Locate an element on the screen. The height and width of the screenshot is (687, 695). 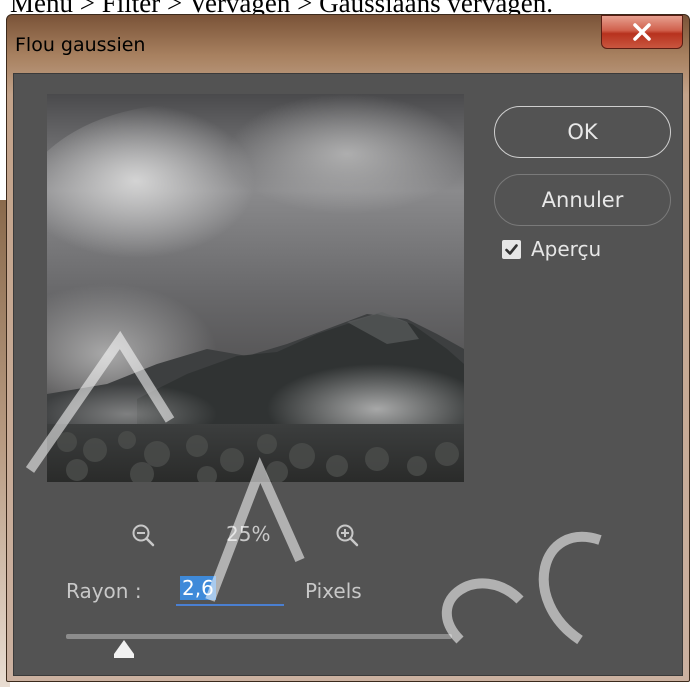
radius-slider-thumb-base is located at coordinates (123, 656).